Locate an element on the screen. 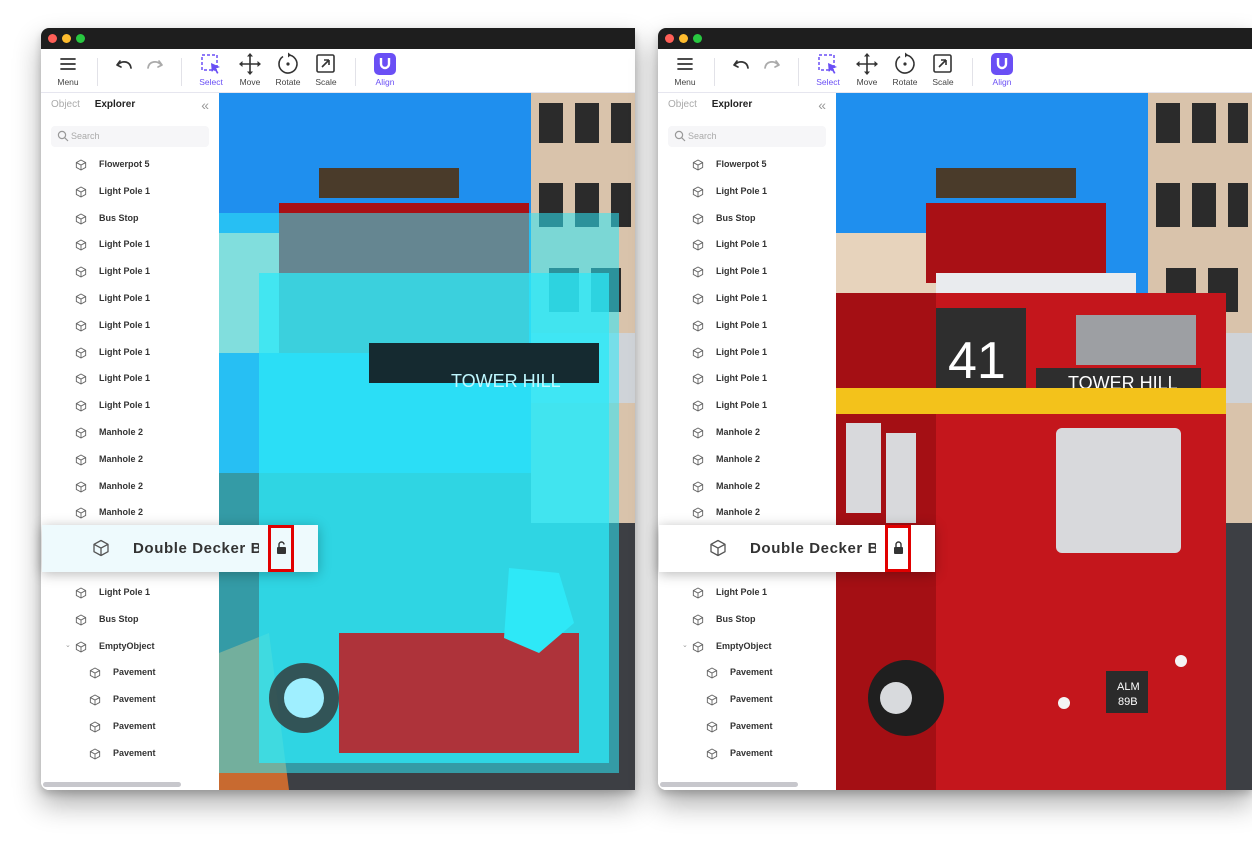 The width and height of the screenshot is (1252, 845). plate-line-2: 89B is located at coordinates (1128, 702).